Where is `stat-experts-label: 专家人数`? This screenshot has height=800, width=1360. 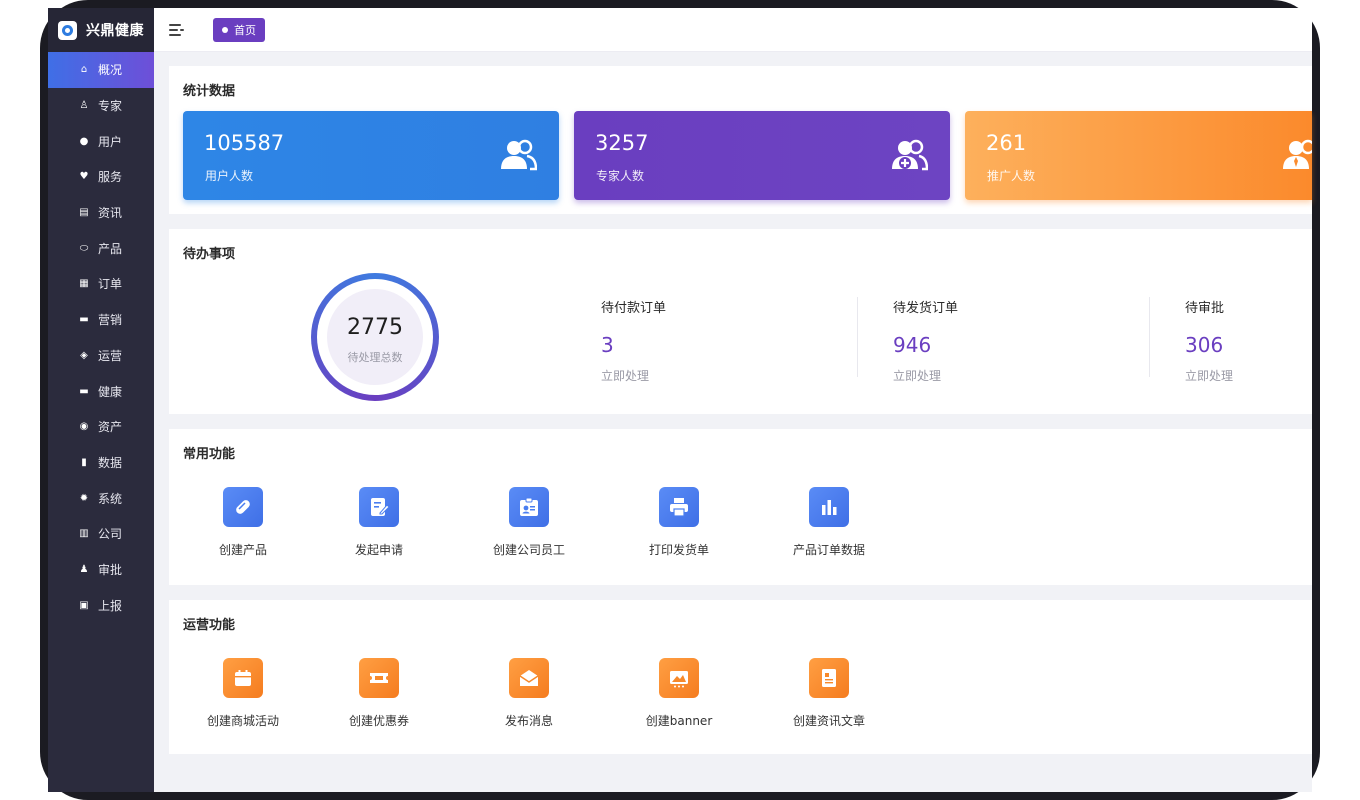 stat-experts-label: 专家人数 is located at coordinates (620, 176).